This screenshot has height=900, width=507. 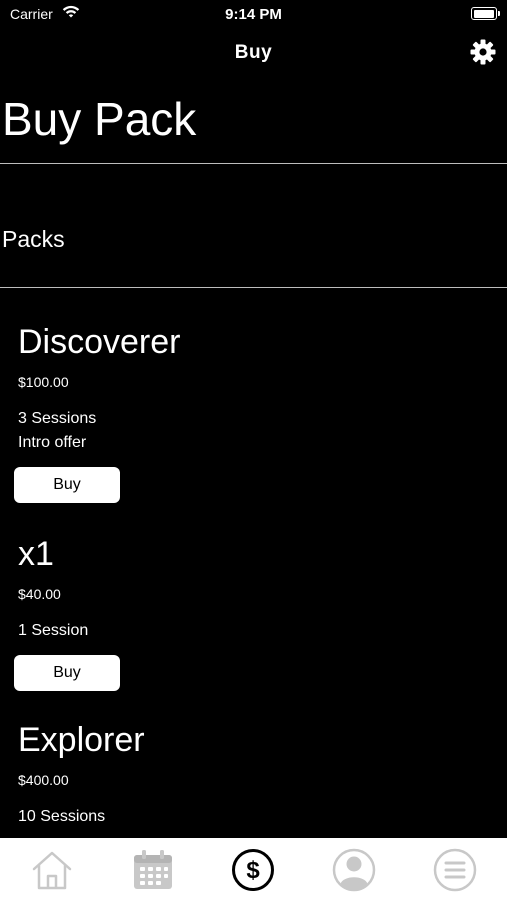 What do you see at coordinates (62, 816) in the screenshot?
I see `pack-sessions: 10 Sessions` at bounding box center [62, 816].